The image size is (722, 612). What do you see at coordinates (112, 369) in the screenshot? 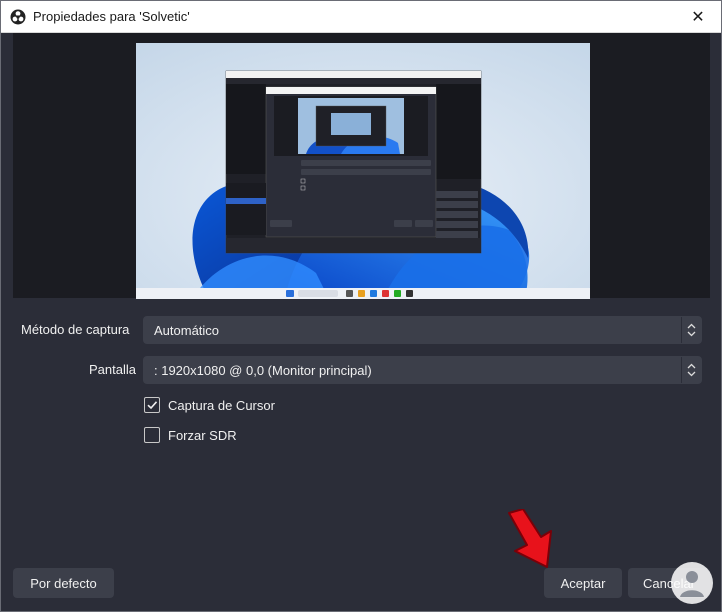
I see `display-label: Pantalla` at bounding box center [112, 369].